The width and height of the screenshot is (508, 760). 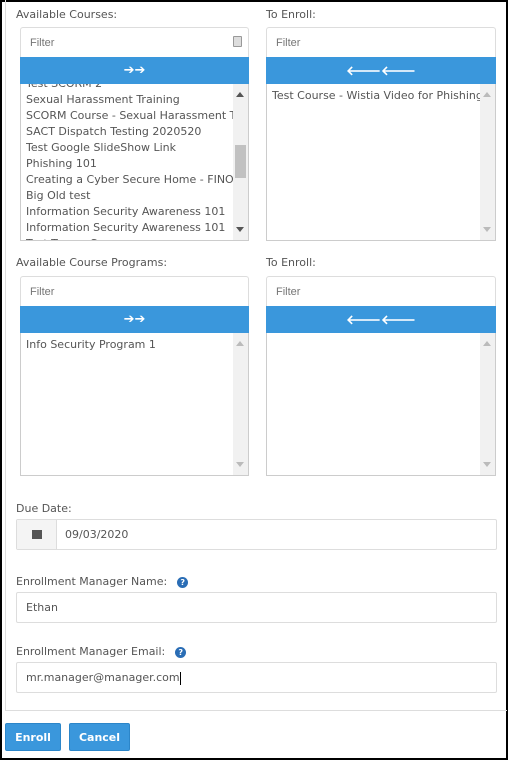 I want to click on list-item: Test Google SlideShow Link, so click(x=134, y=148).